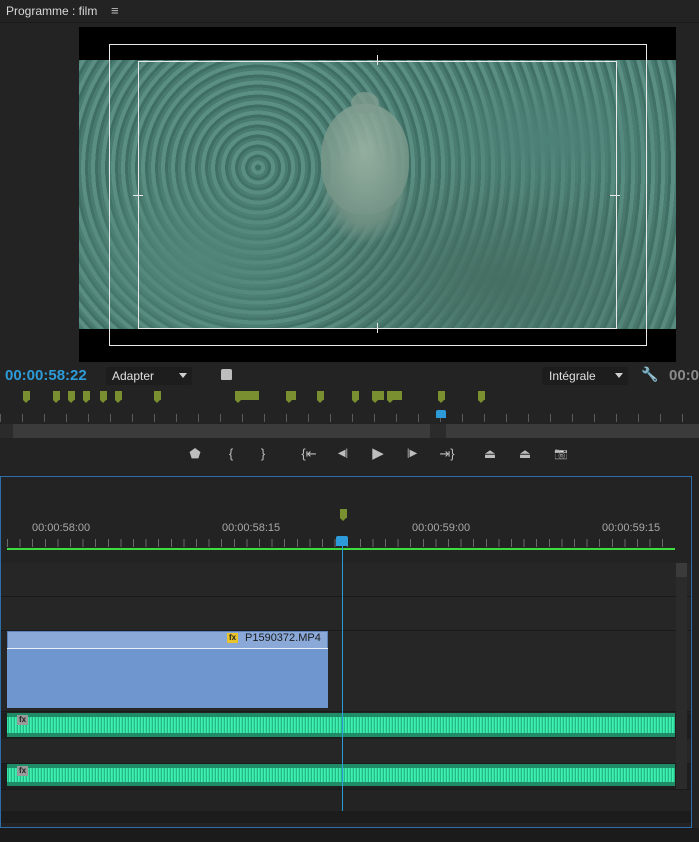  I want to click on duration-timecode: 00:0, so click(684, 375).